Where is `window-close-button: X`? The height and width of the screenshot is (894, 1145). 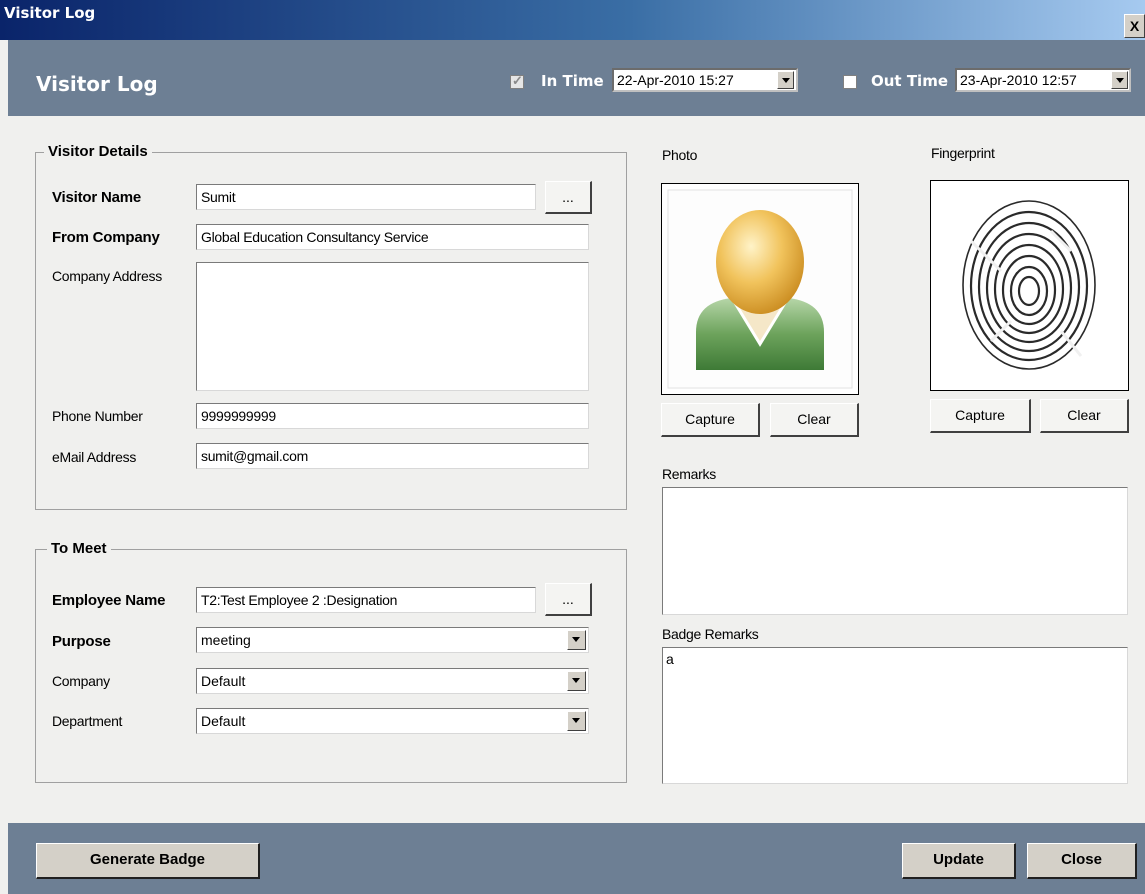
window-close-button: X is located at coordinates (1134, 26).